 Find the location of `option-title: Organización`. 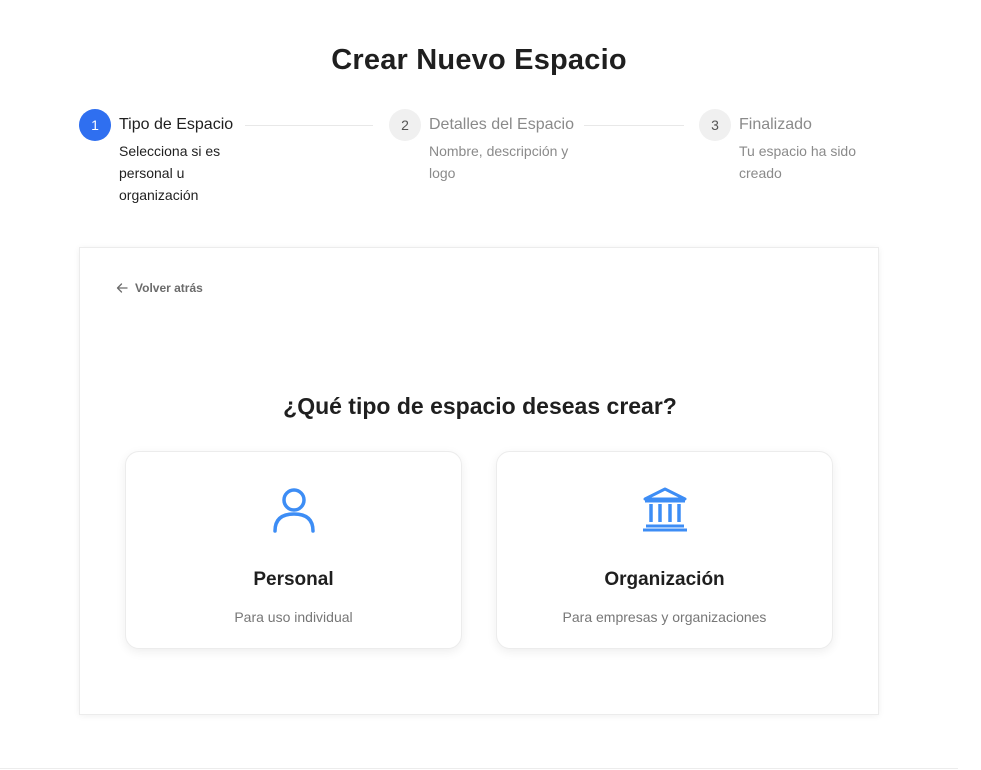

option-title: Organización is located at coordinates (664, 579).